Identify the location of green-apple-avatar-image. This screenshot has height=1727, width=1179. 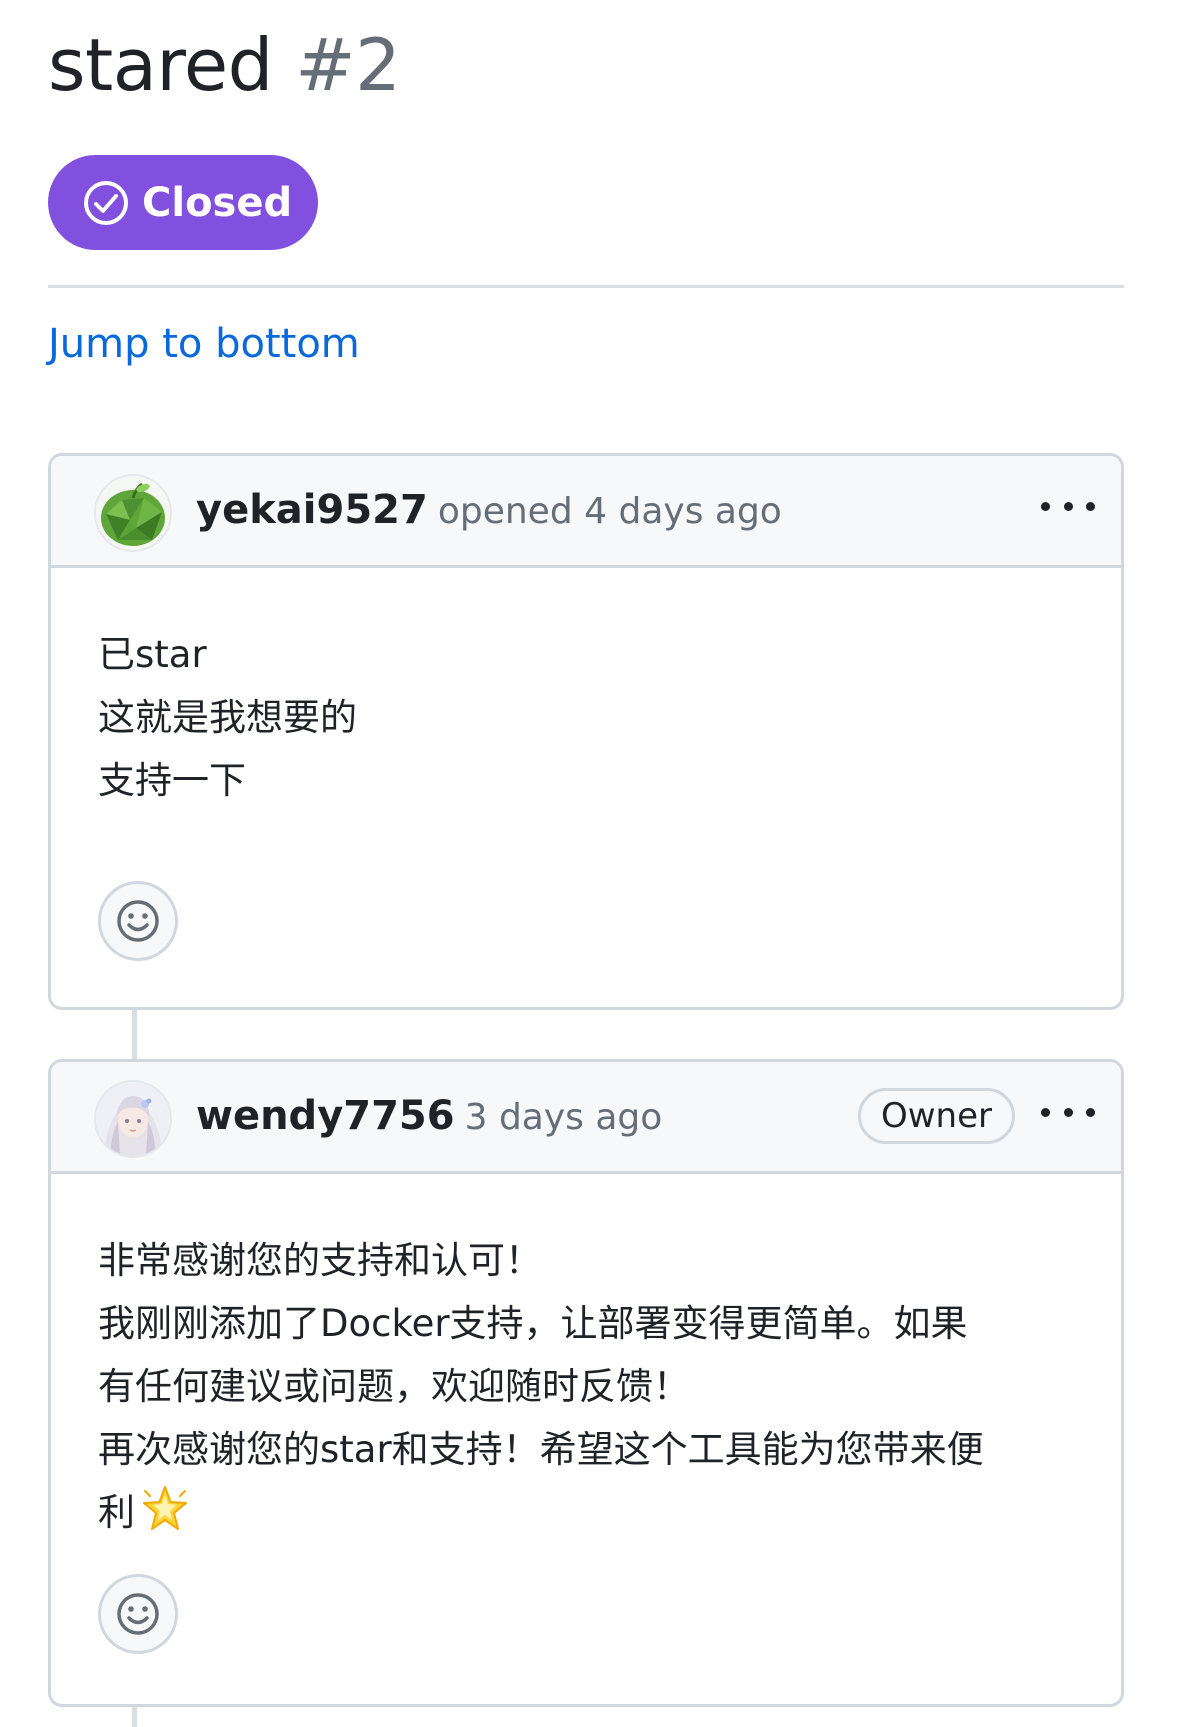
(133, 513).